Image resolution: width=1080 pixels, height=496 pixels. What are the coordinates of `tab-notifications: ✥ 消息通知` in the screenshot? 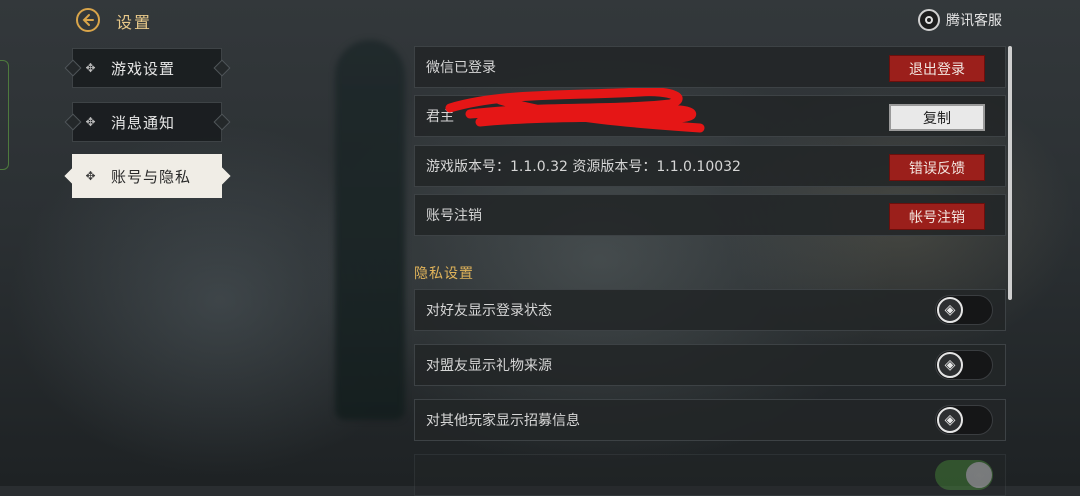 It's located at (147, 122).